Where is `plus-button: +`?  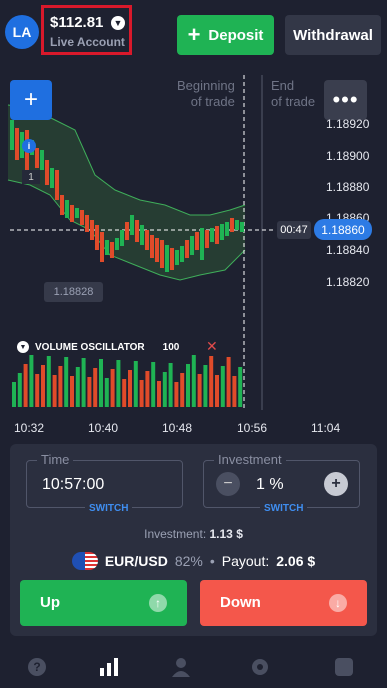
plus-button: + is located at coordinates (336, 484).